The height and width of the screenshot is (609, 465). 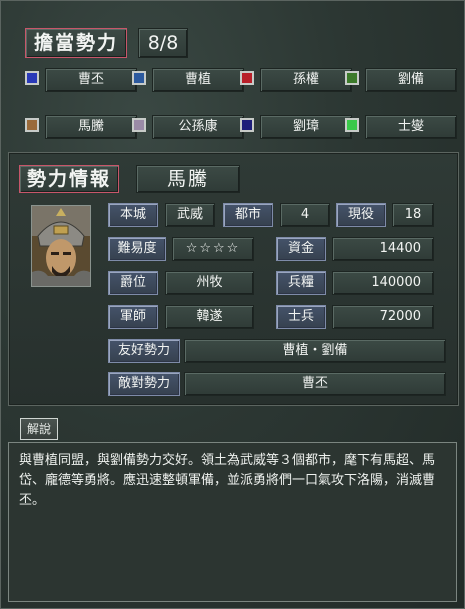 What do you see at coordinates (301, 283) in the screenshot?
I see `food-label: 兵糧` at bounding box center [301, 283].